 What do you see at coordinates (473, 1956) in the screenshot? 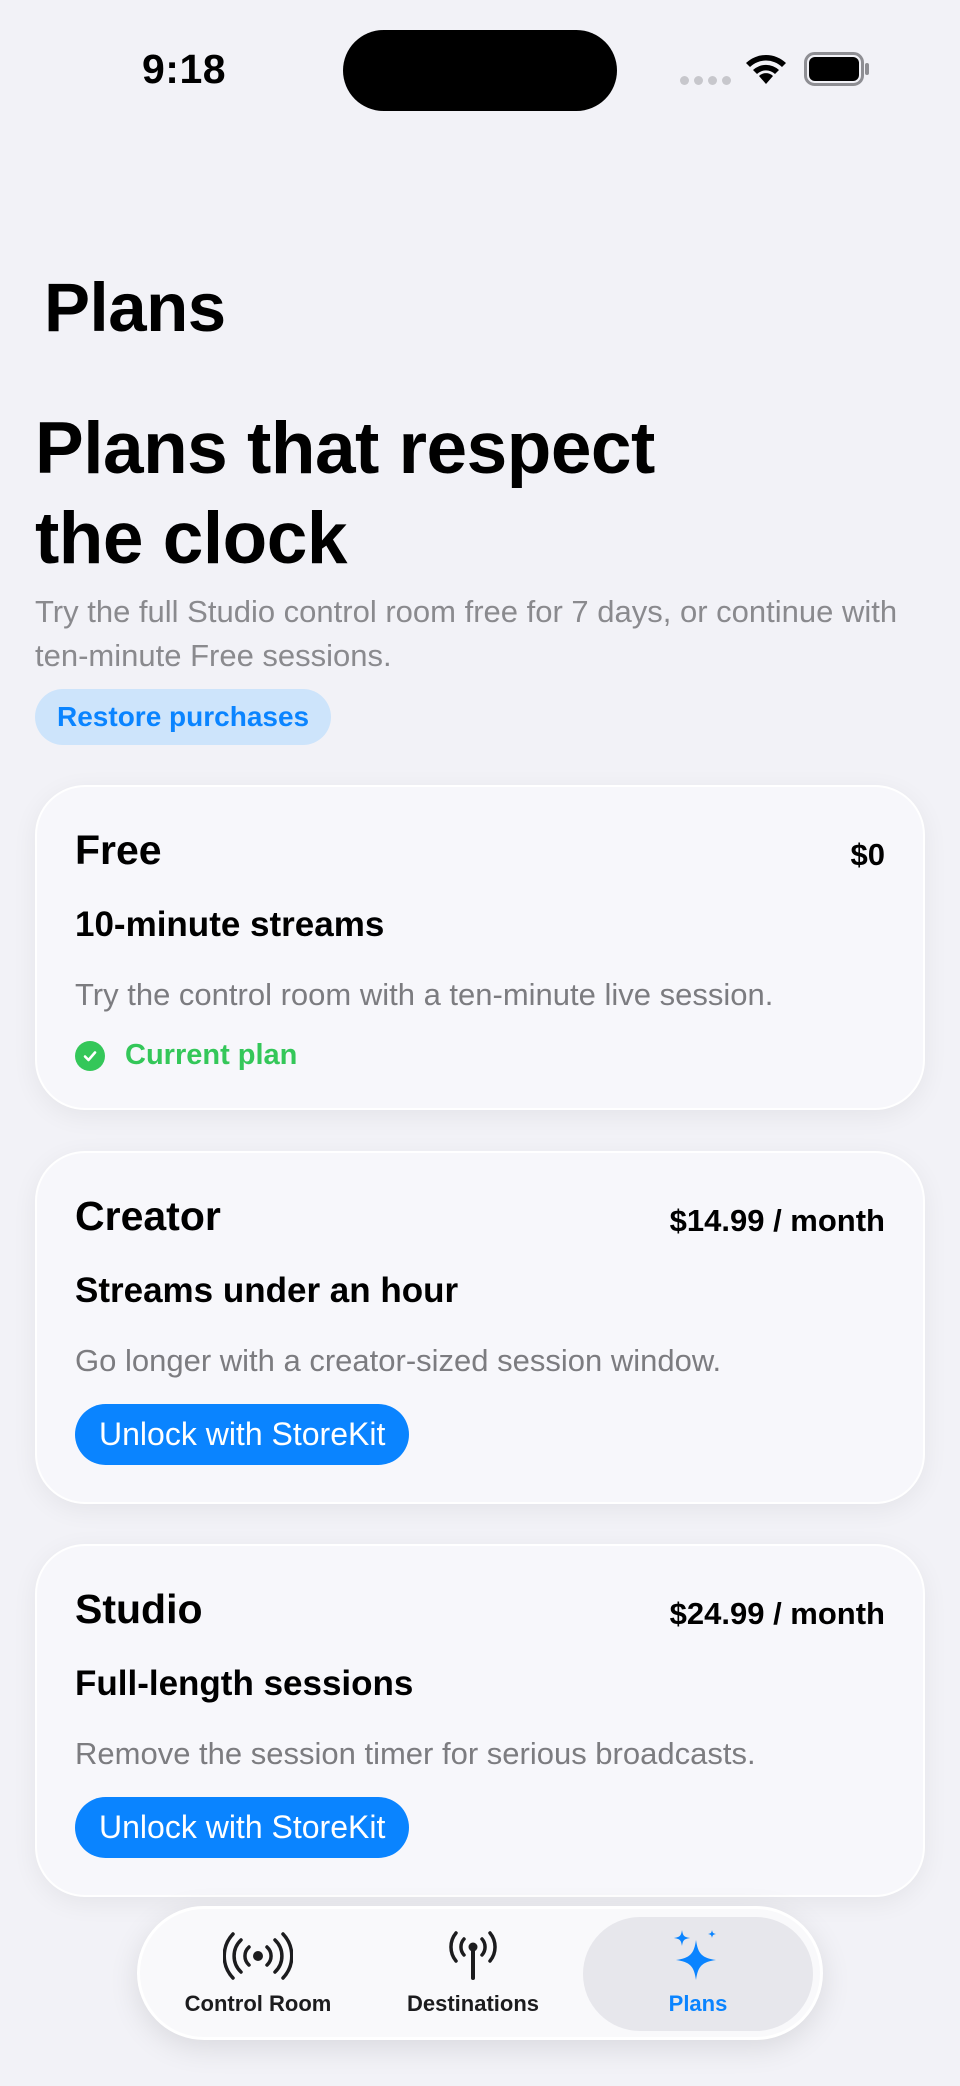
I see `antenna-icon` at bounding box center [473, 1956].